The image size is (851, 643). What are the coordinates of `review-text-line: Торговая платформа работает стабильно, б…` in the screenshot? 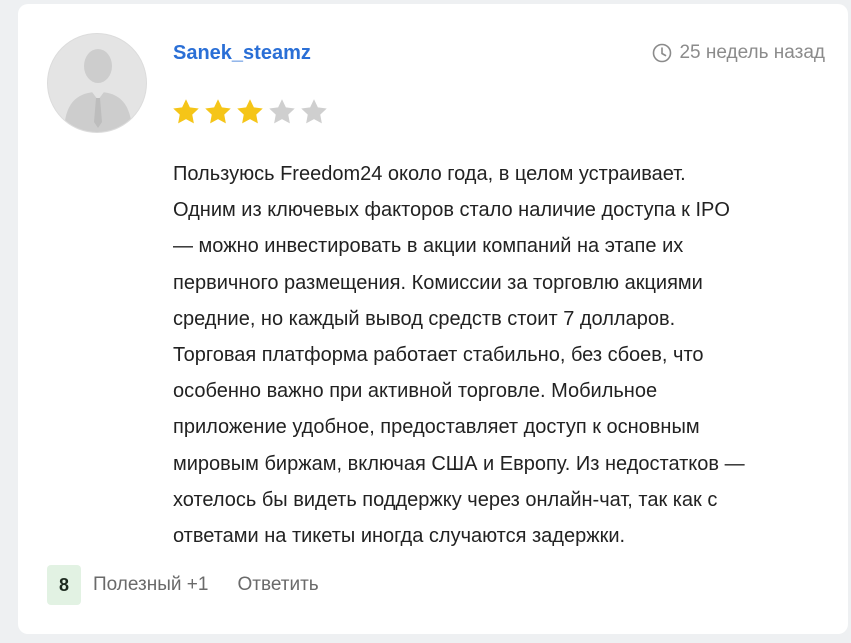 It's located at (438, 355).